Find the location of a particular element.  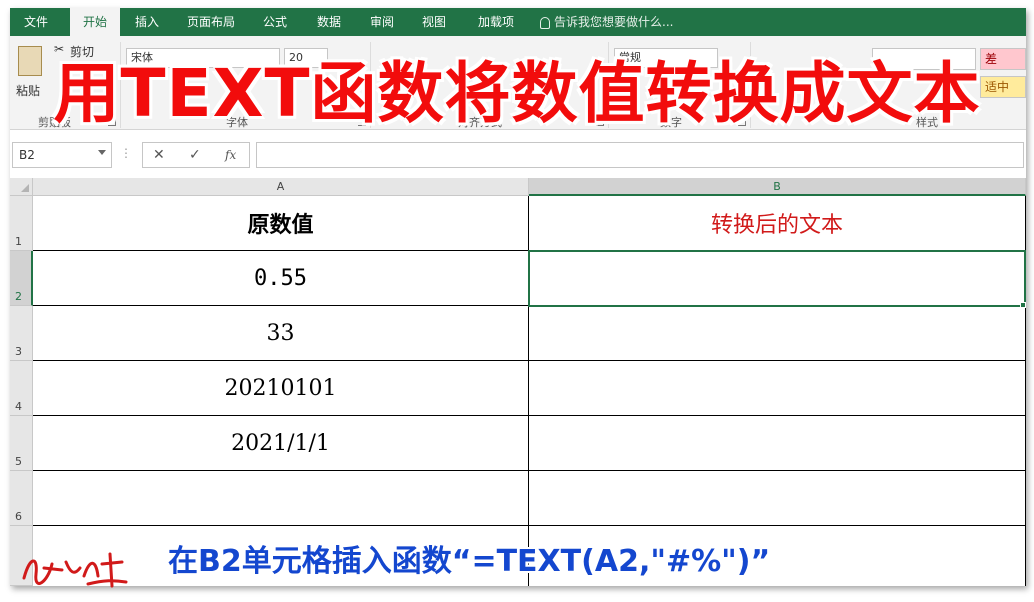

tab-page-layout: 页面布局 is located at coordinates (211, 22).